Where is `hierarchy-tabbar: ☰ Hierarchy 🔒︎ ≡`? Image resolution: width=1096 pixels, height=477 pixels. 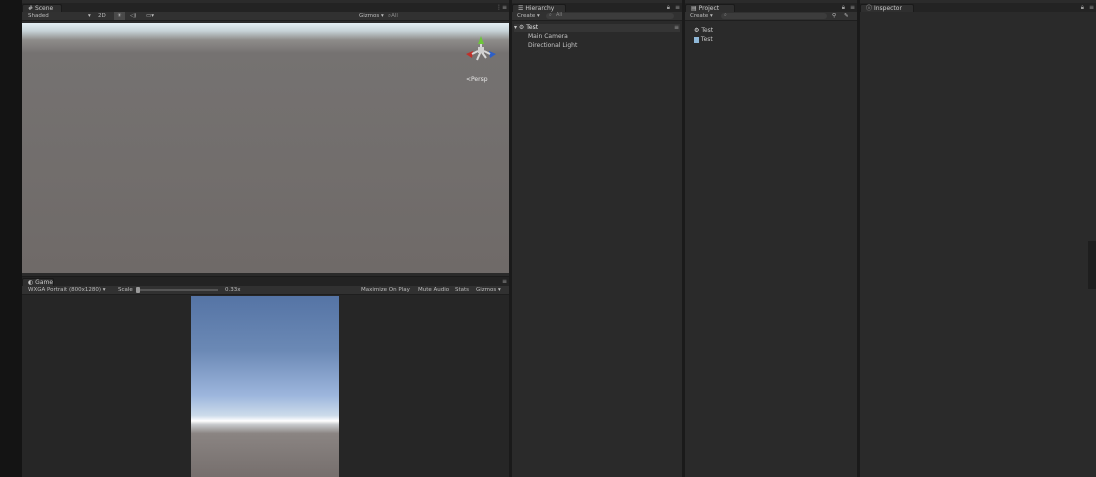
hierarchy-tabbar: ☰ Hierarchy 🔒︎ ≡ is located at coordinates (597, 7).